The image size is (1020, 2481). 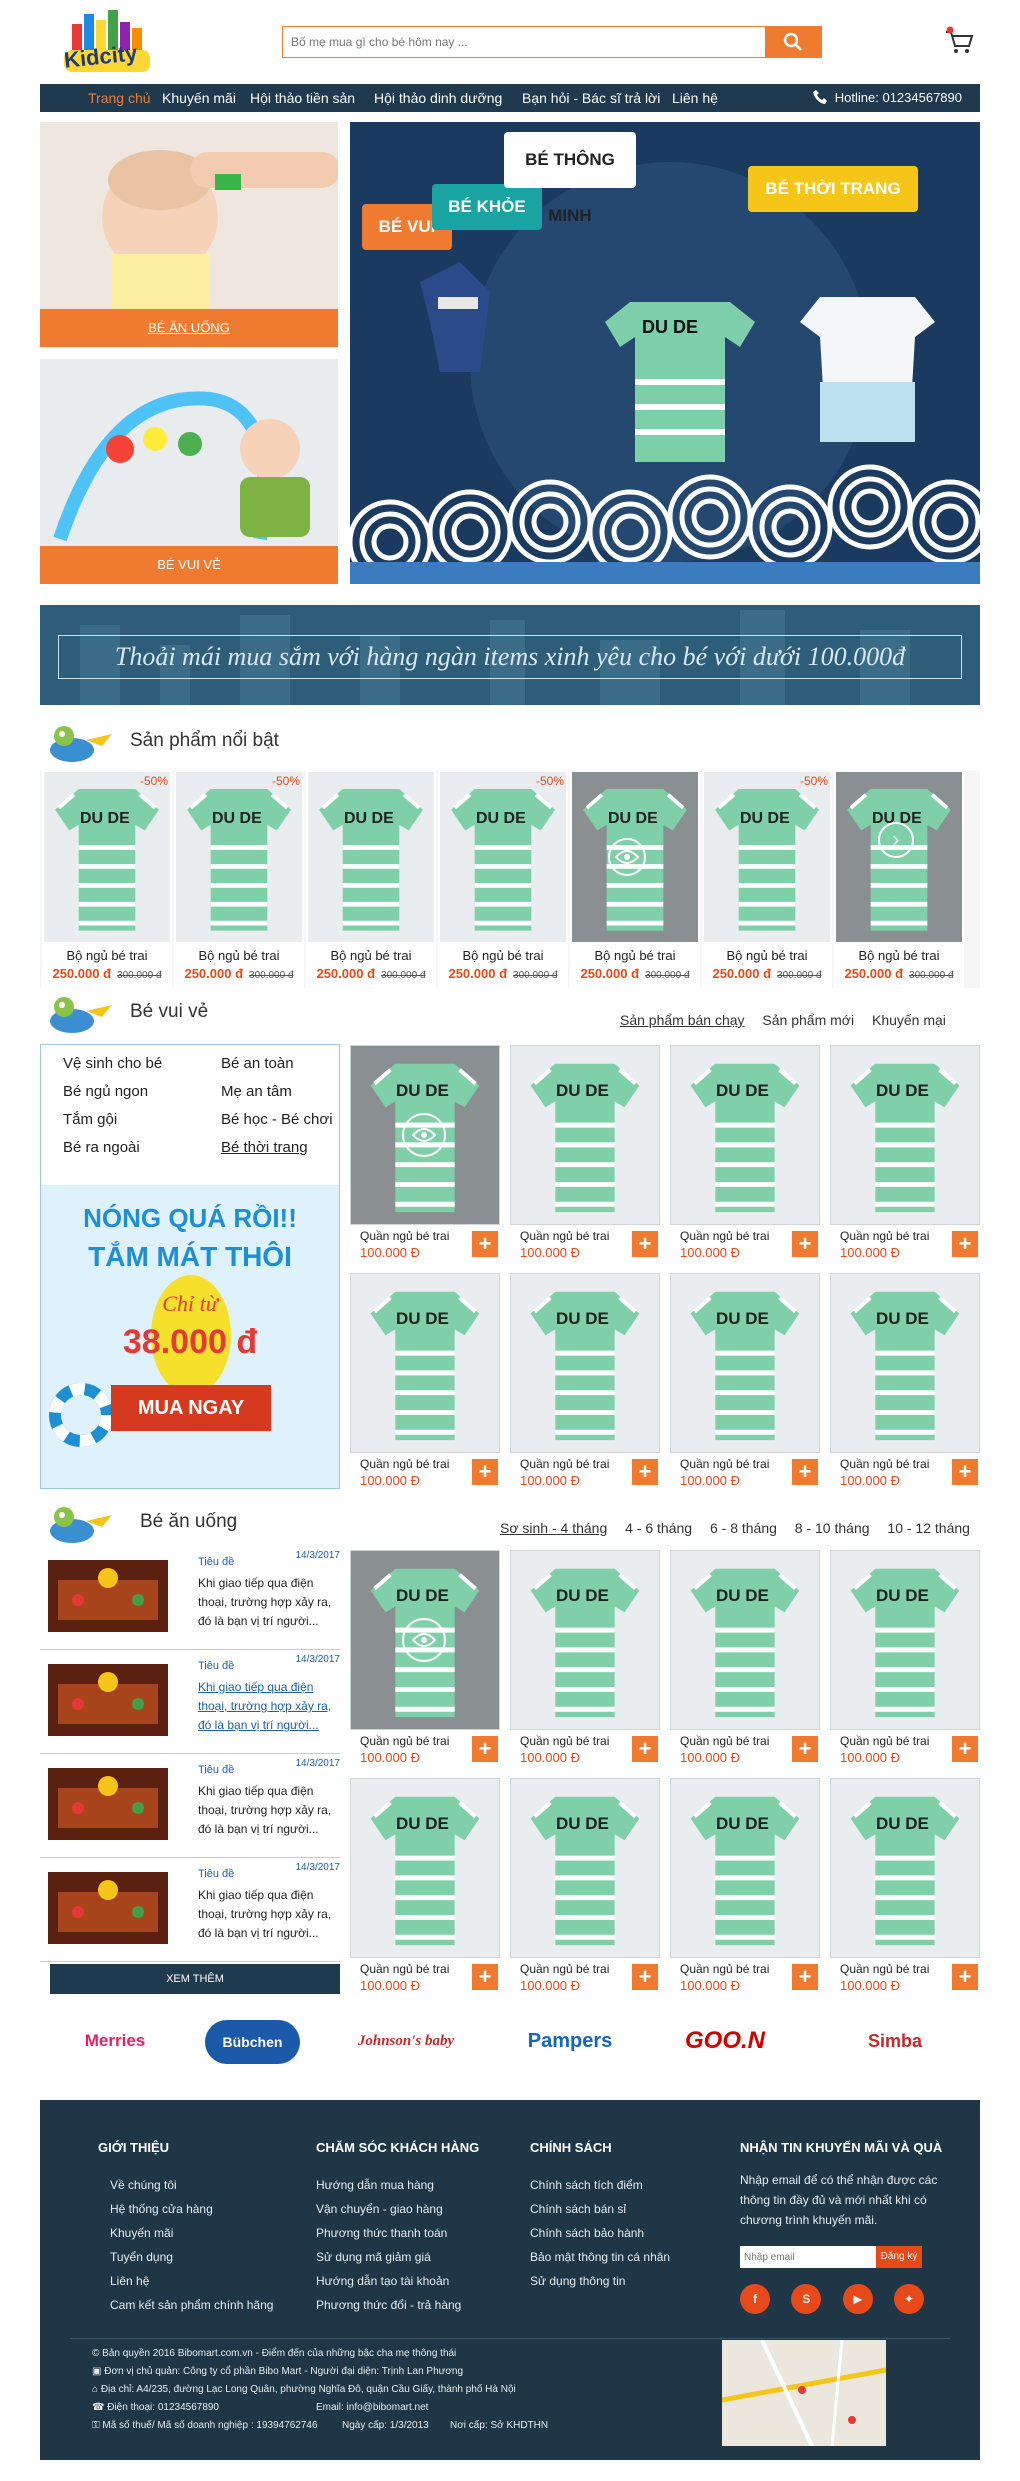 I want to click on search-input, so click(x=523, y=42).